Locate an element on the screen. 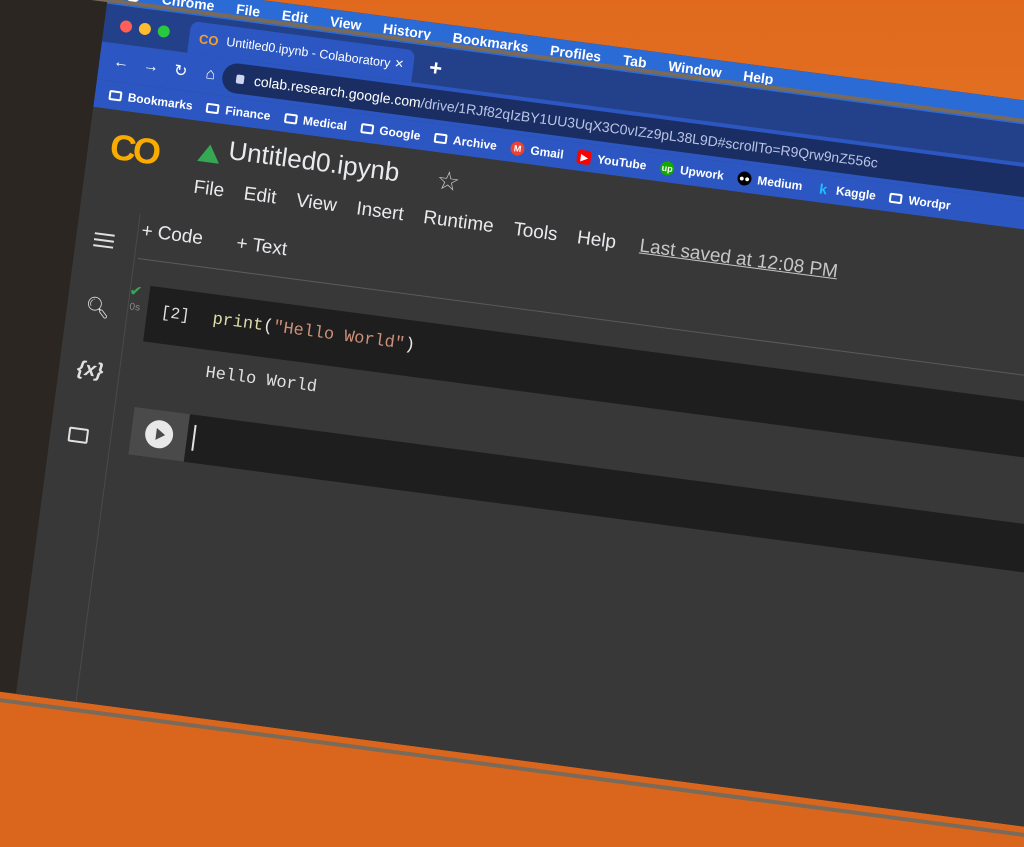 Image resolution: width=1024 pixels, height=847 pixels. bookmark-medical: Medical is located at coordinates (315, 122).